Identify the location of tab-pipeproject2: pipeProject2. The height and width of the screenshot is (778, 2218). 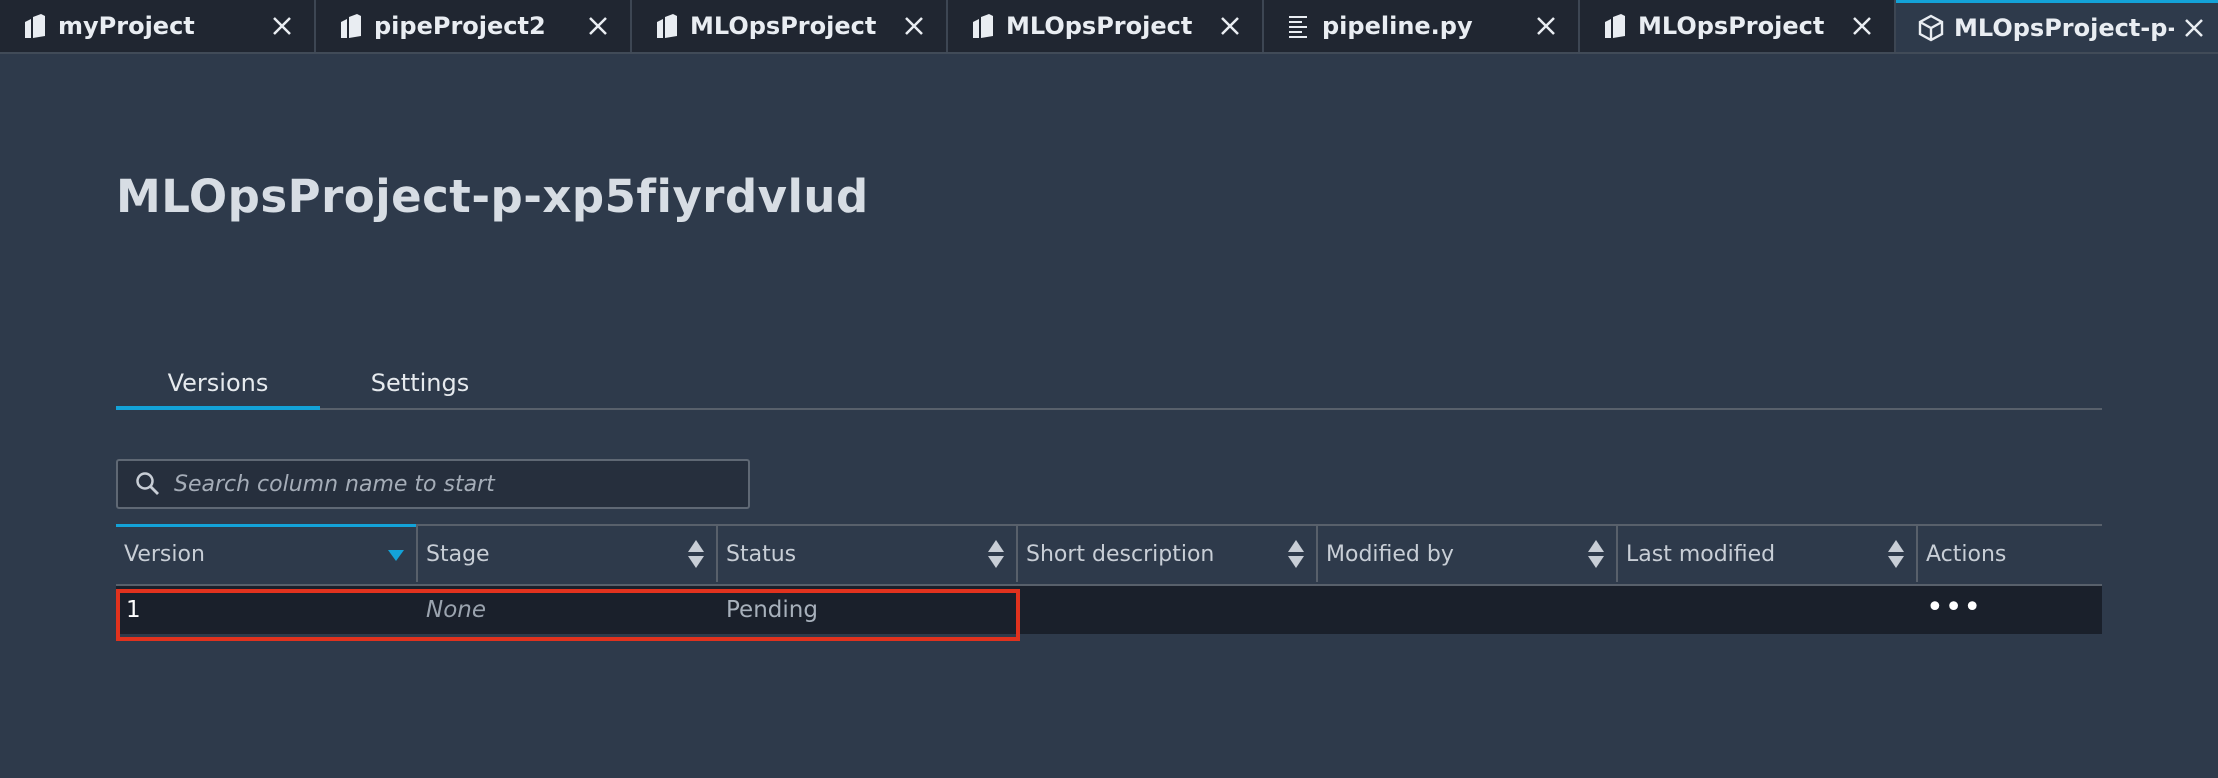
(474, 26).